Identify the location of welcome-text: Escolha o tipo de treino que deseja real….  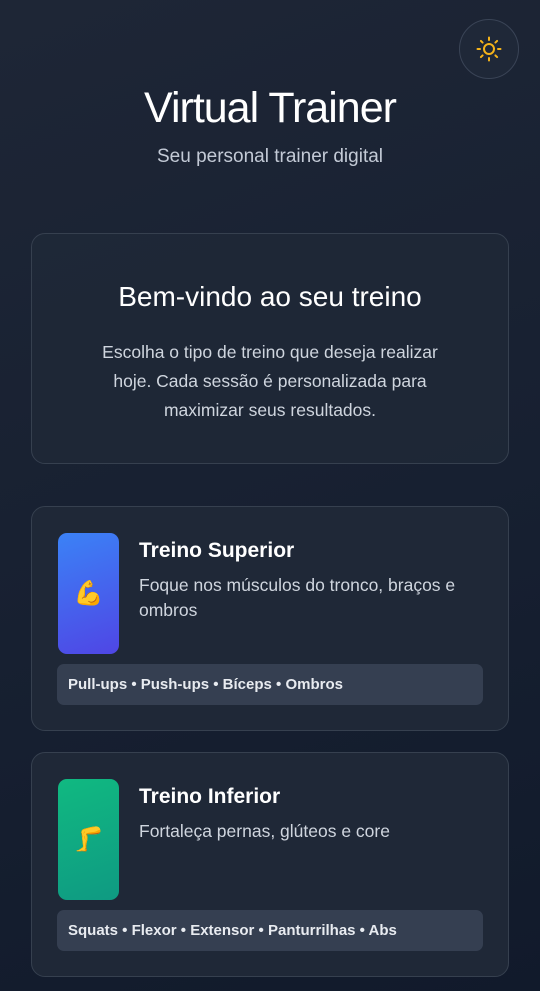
(270, 381).